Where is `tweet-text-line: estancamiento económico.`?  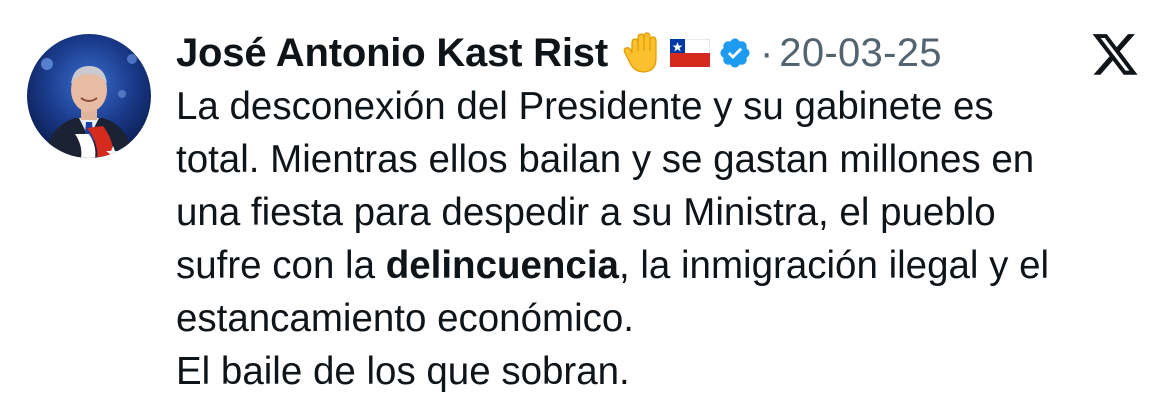 tweet-text-line: estancamiento económico. is located at coordinates (405, 318).